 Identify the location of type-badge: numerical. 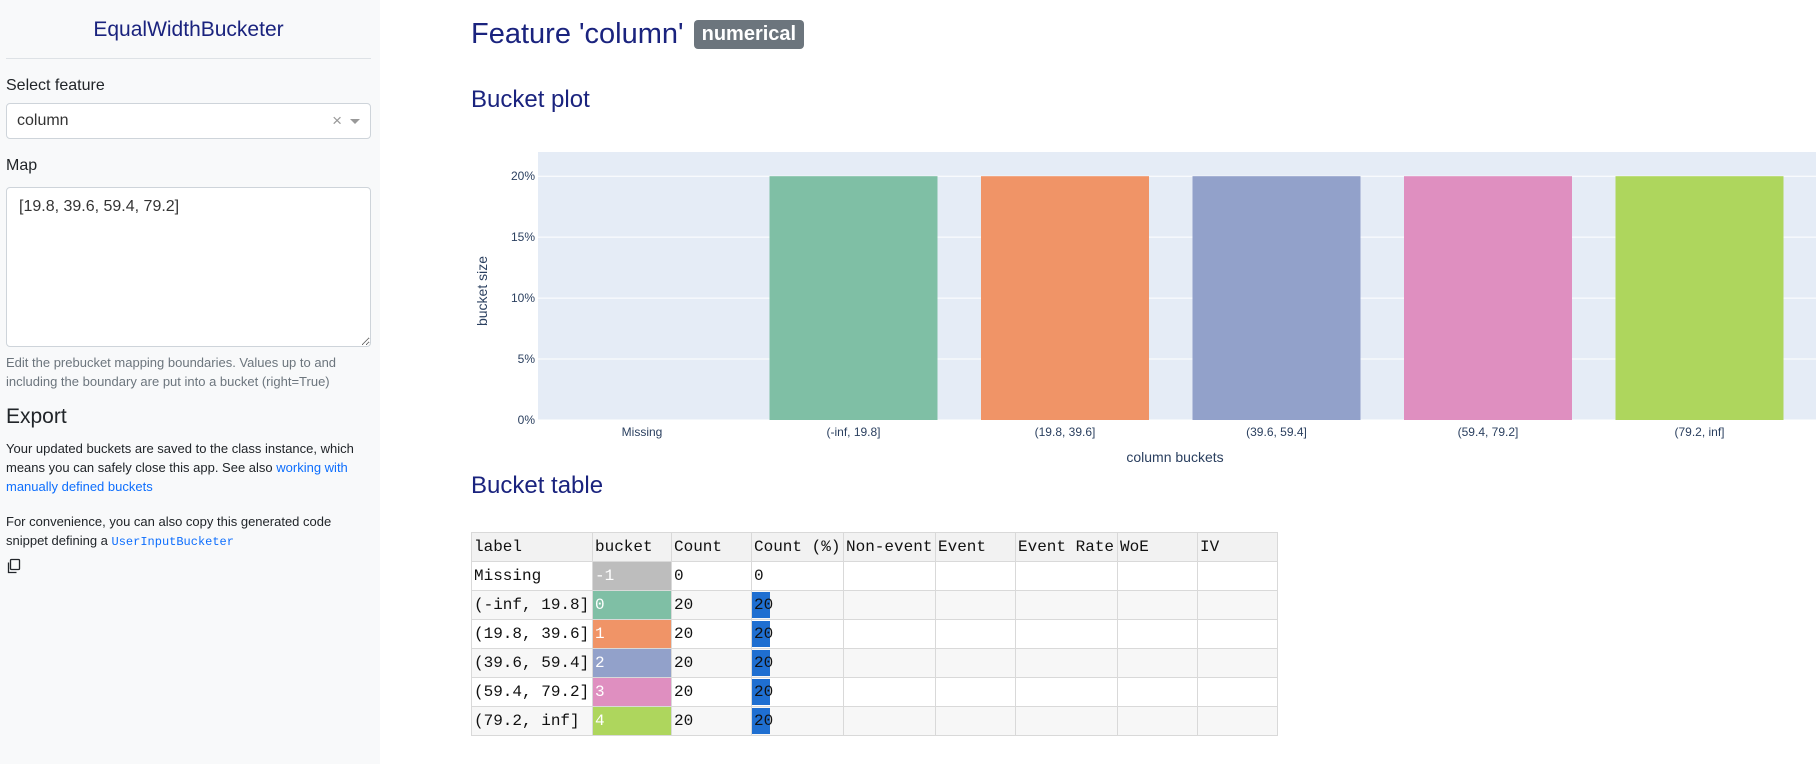
(749, 34).